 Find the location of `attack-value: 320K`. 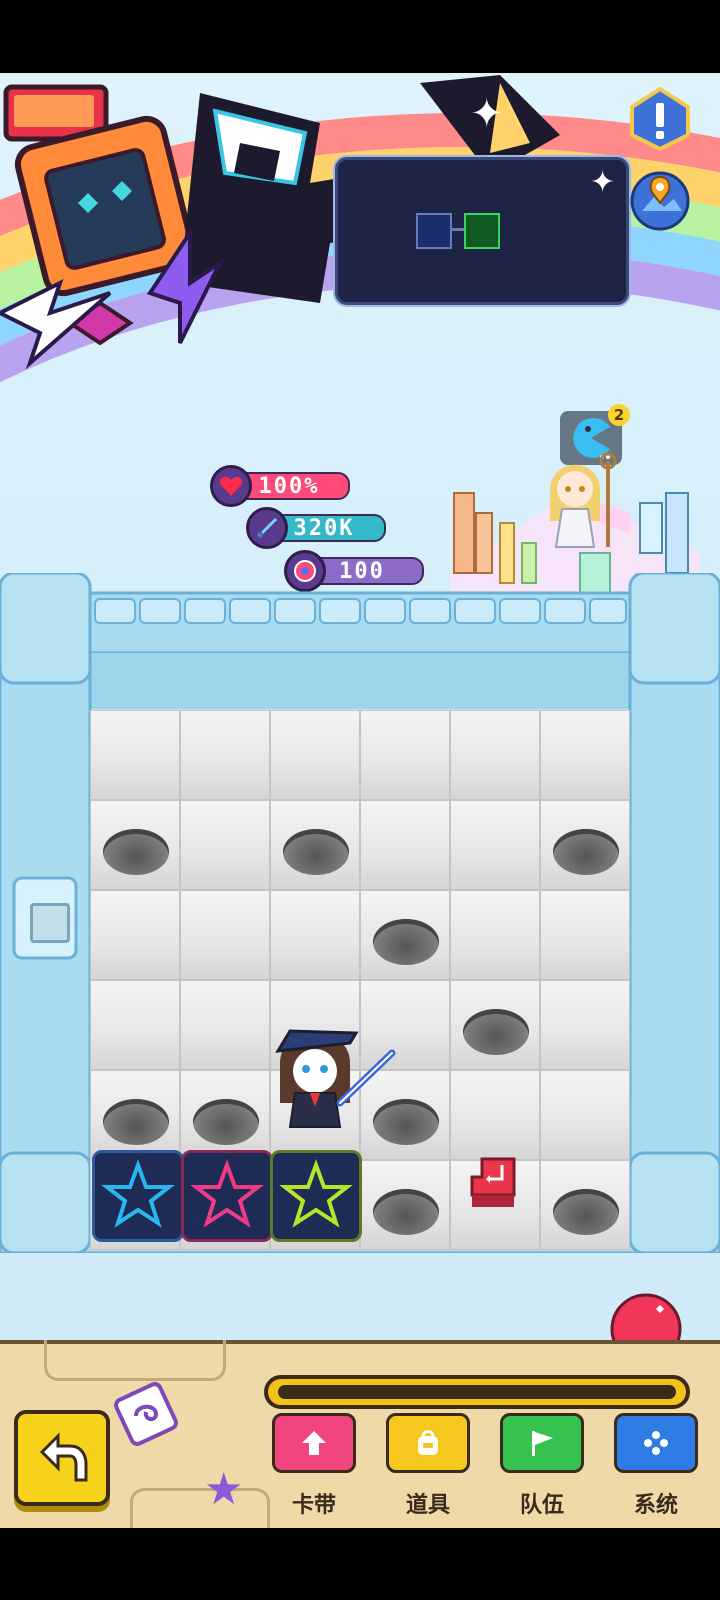

attack-value: 320K is located at coordinates (324, 528).